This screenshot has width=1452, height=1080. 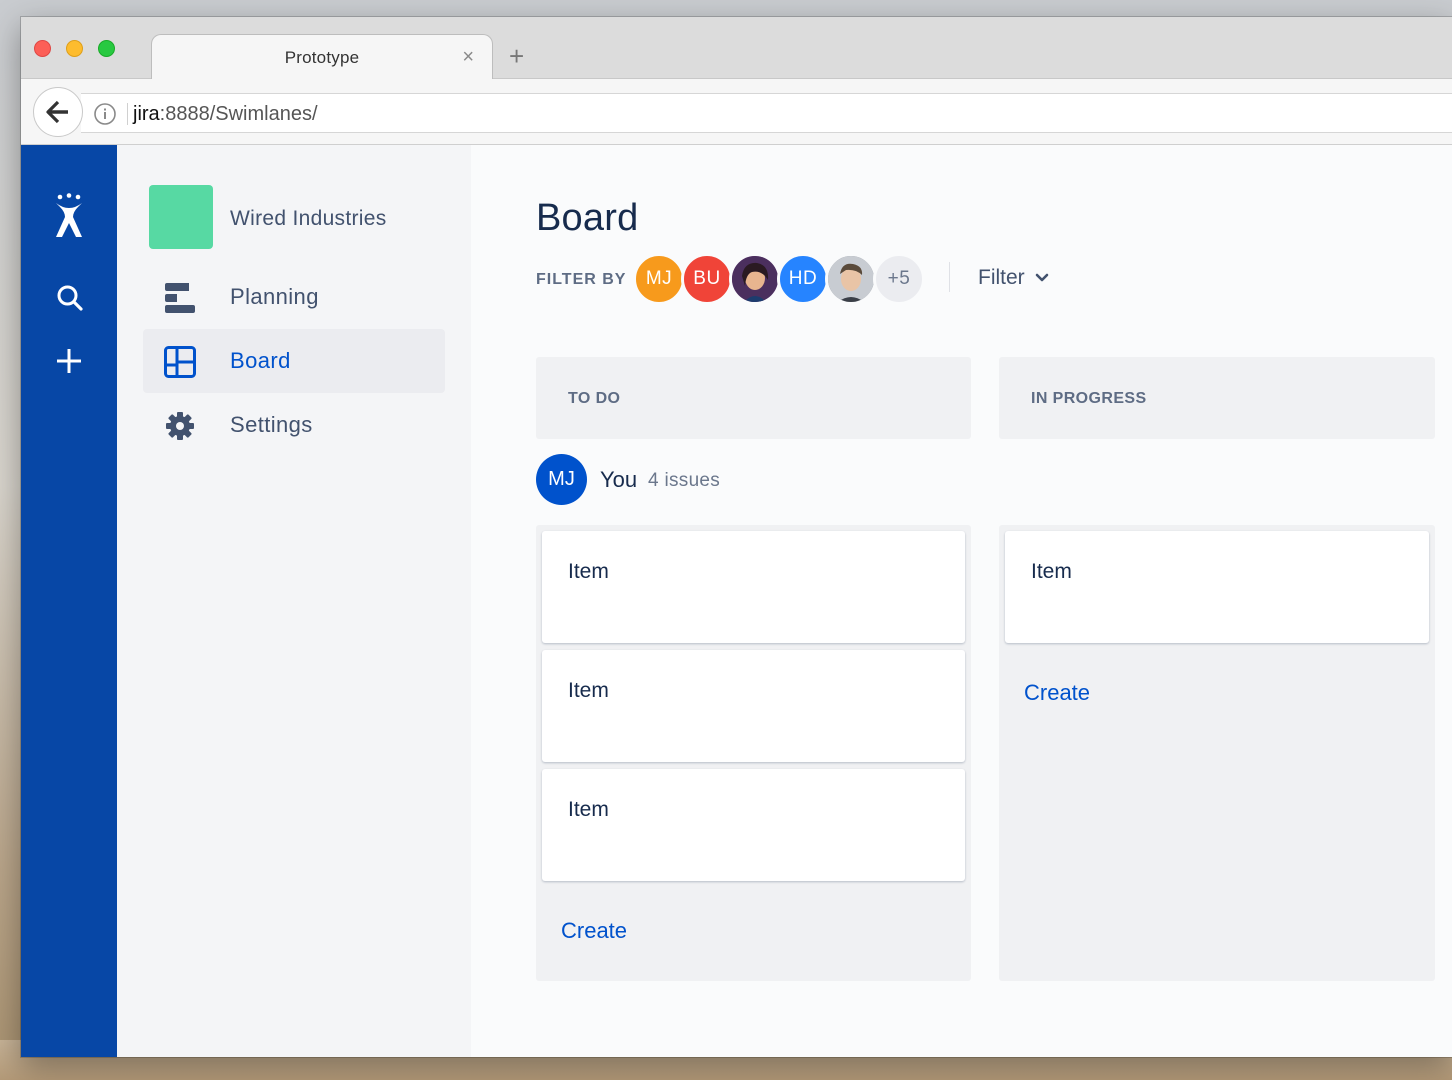 What do you see at coordinates (69, 216) in the screenshot?
I see `jira-logo-icon` at bounding box center [69, 216].